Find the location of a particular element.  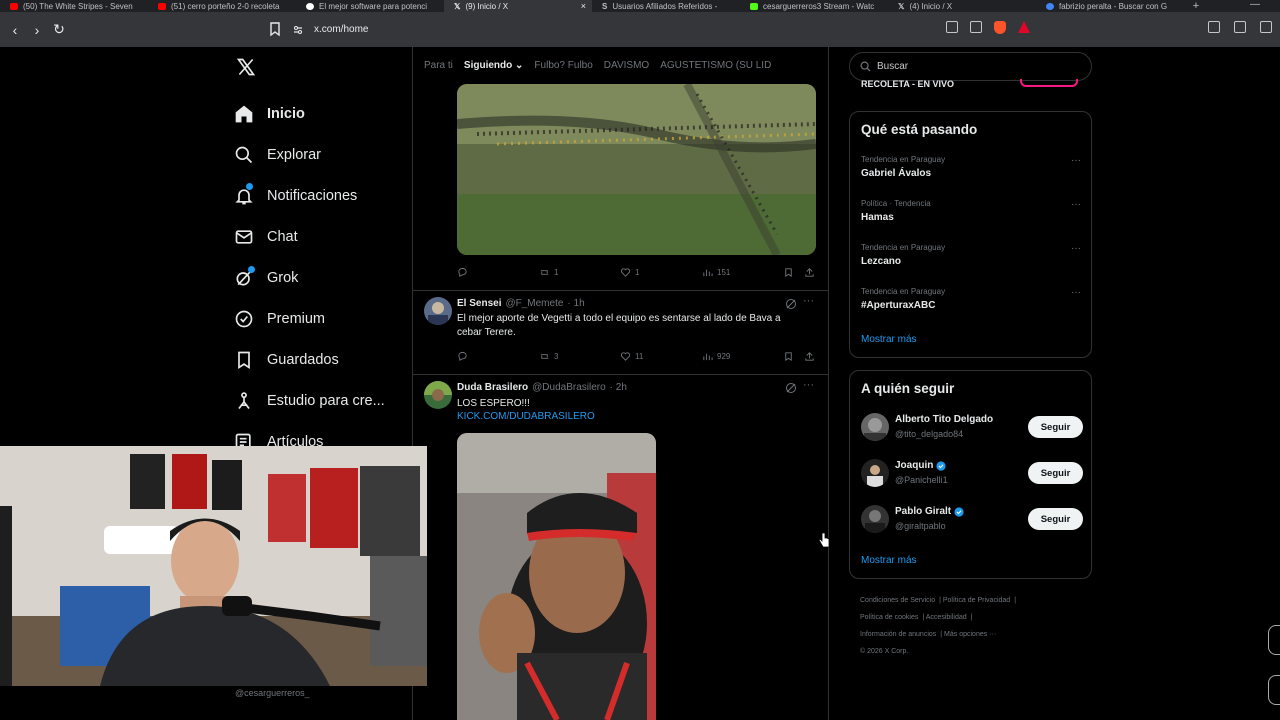

search-input is located at coordinates (977, 66).